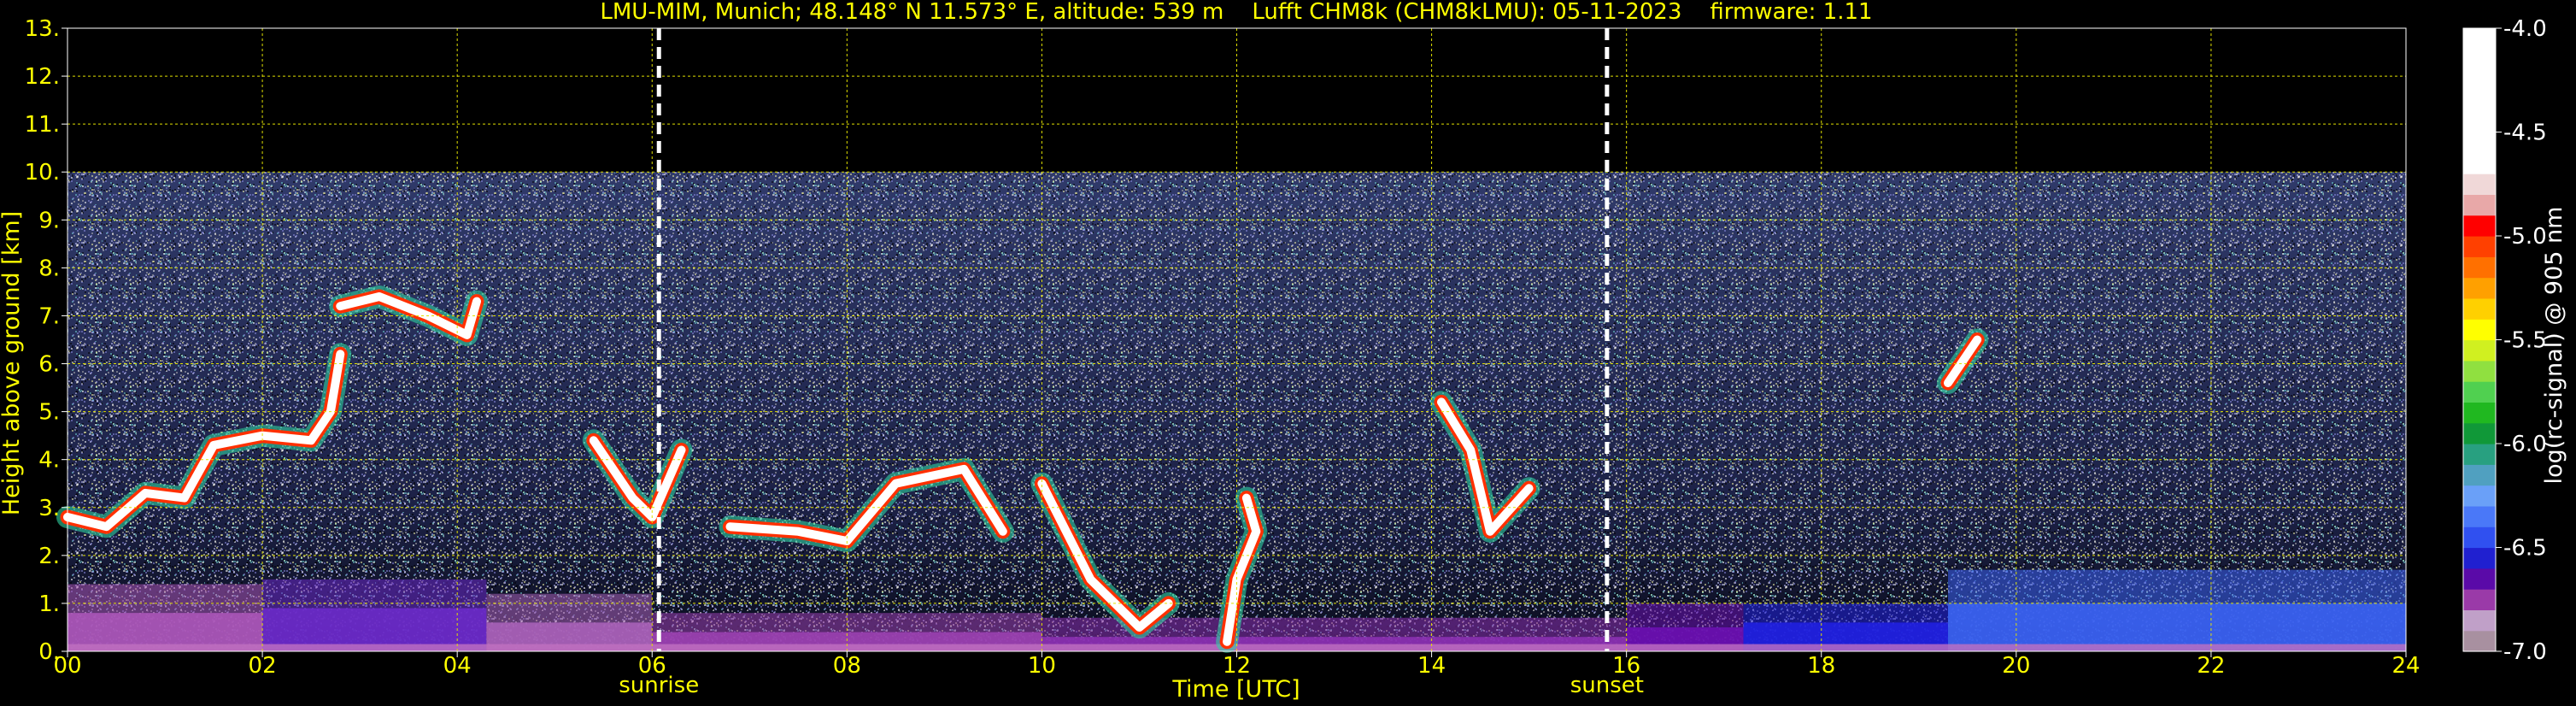 This screenshot has width=2576, height=706. What do you see at coordinates (652, 666) in the screenshot?
I see `x-tick-label: 06` at bounding box center [652, 666].